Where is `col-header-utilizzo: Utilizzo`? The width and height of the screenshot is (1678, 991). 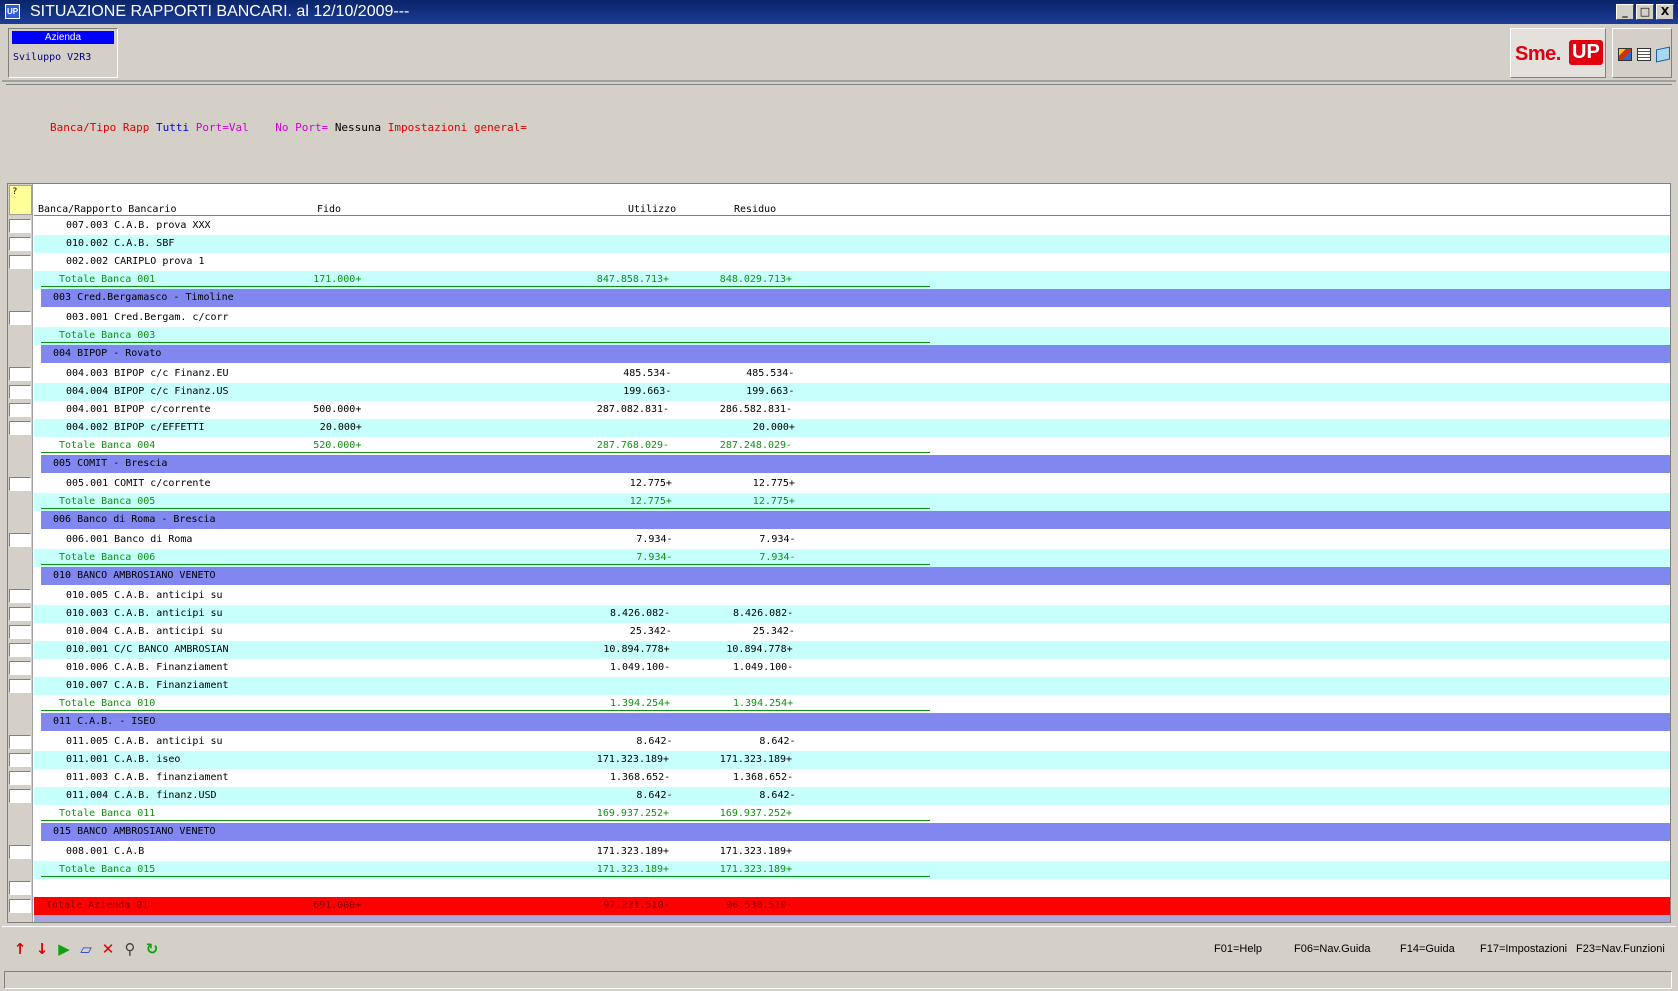
col-header-utilizzo: Utilizzo is located at coordinates (652, 209).